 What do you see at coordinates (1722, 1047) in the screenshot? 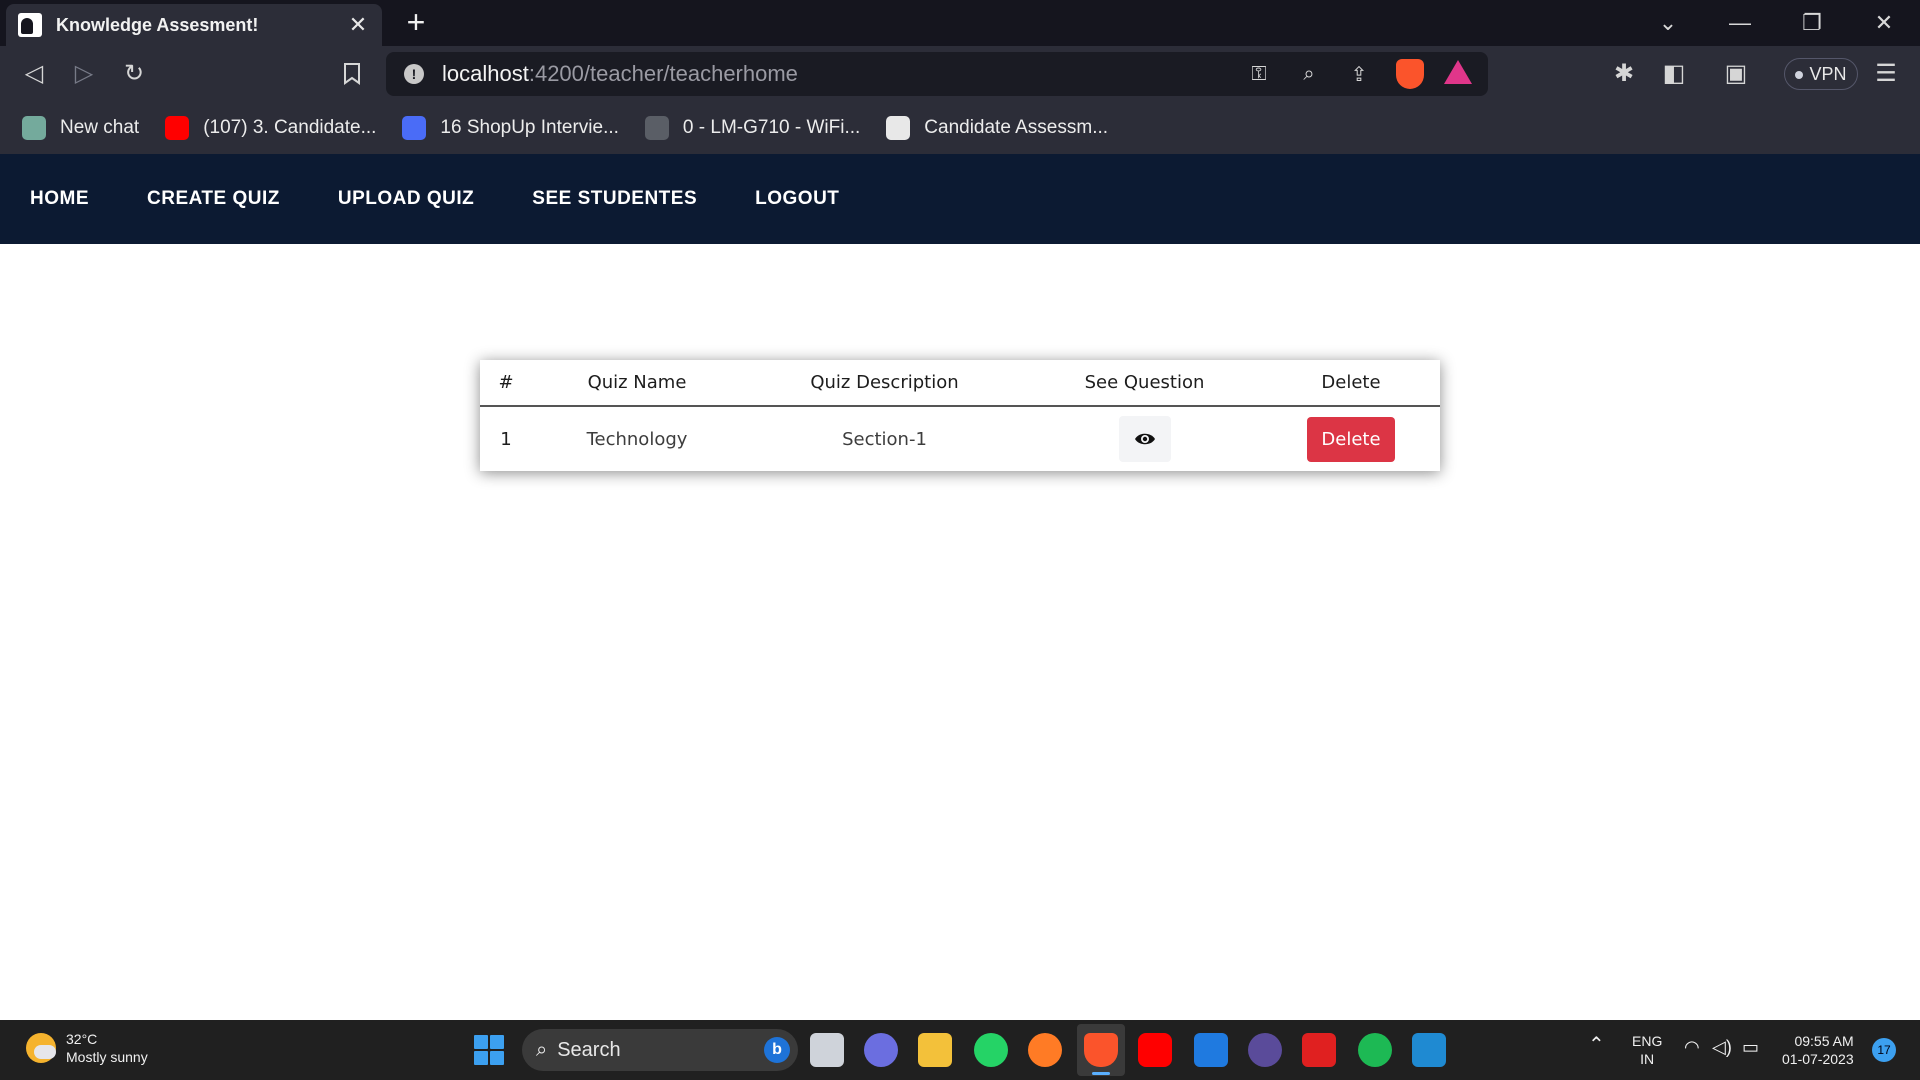
I see `volume-icon: ◁)` at bounding box center [1722, 1047].